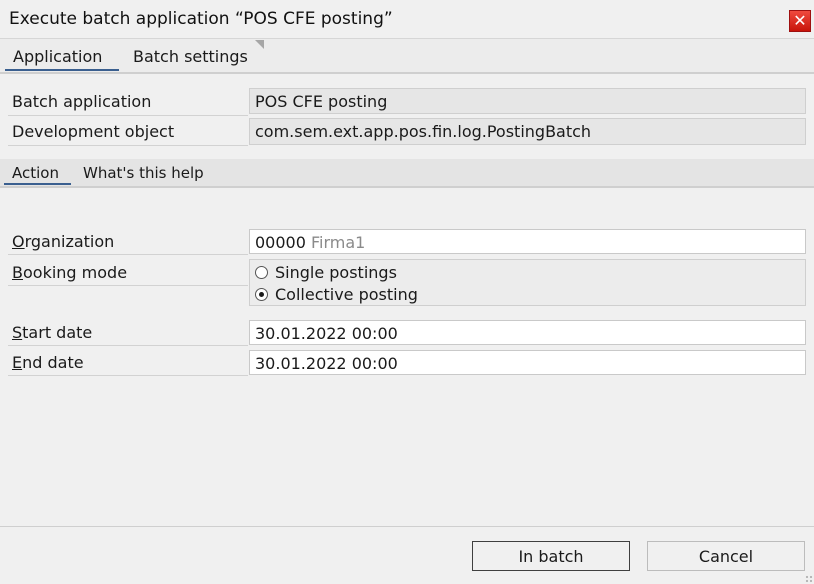 This screenshot has width=814, height=584. What do you see at coordinates (190, 56) in the screenshot?
I see `tab-batch-settings: Batch settings` at bounding box center [190, 56].